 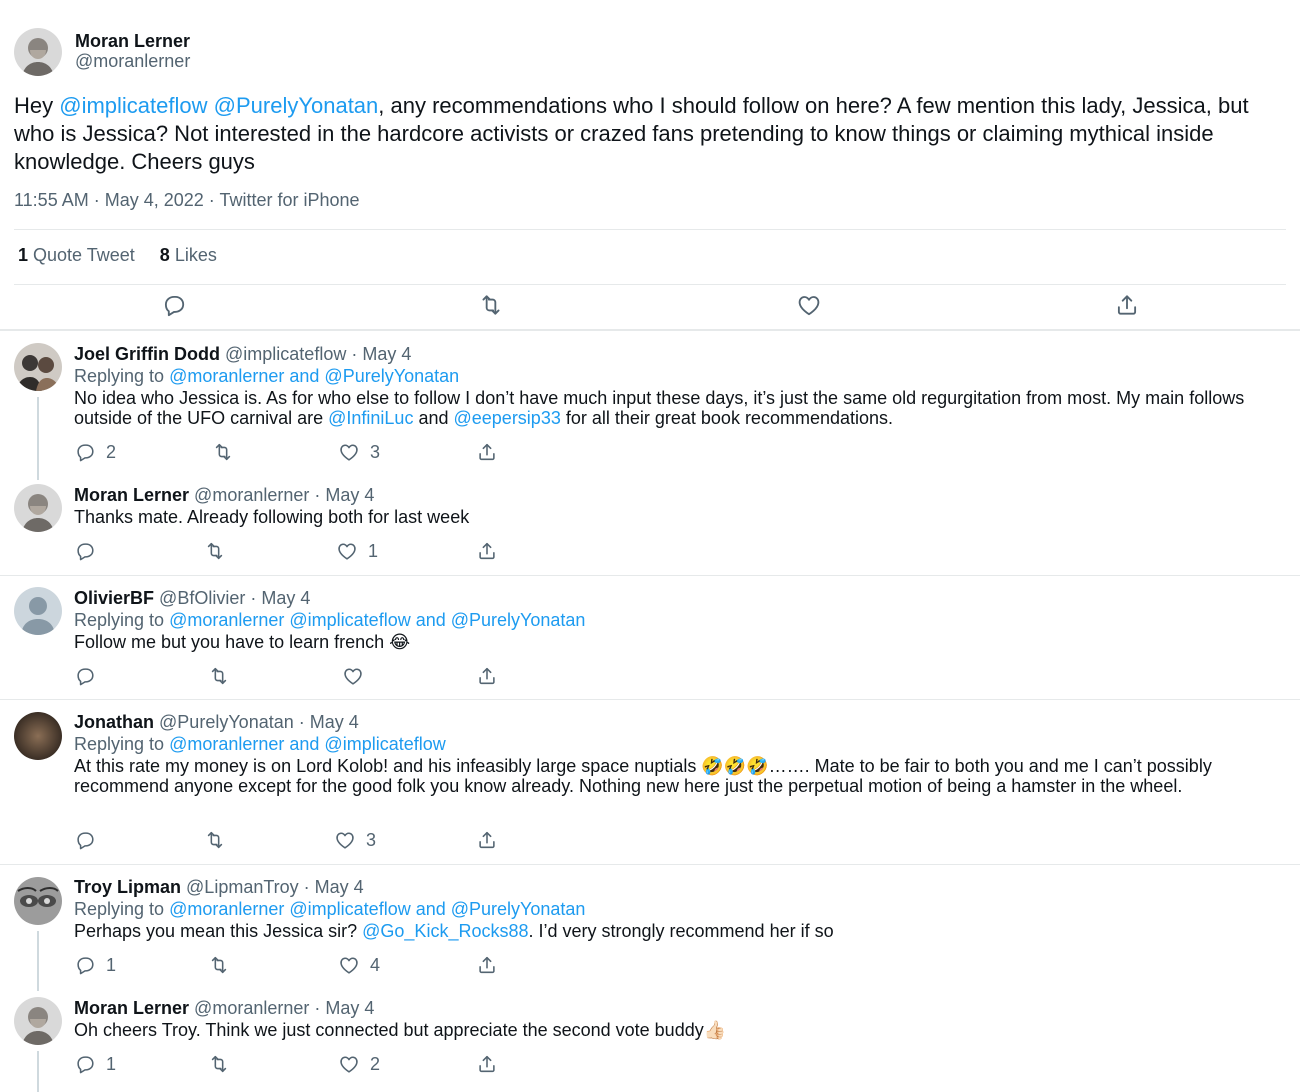 I want to click on mention-link: @Go_Kick_Rocks88, so click(x=445, y=931).